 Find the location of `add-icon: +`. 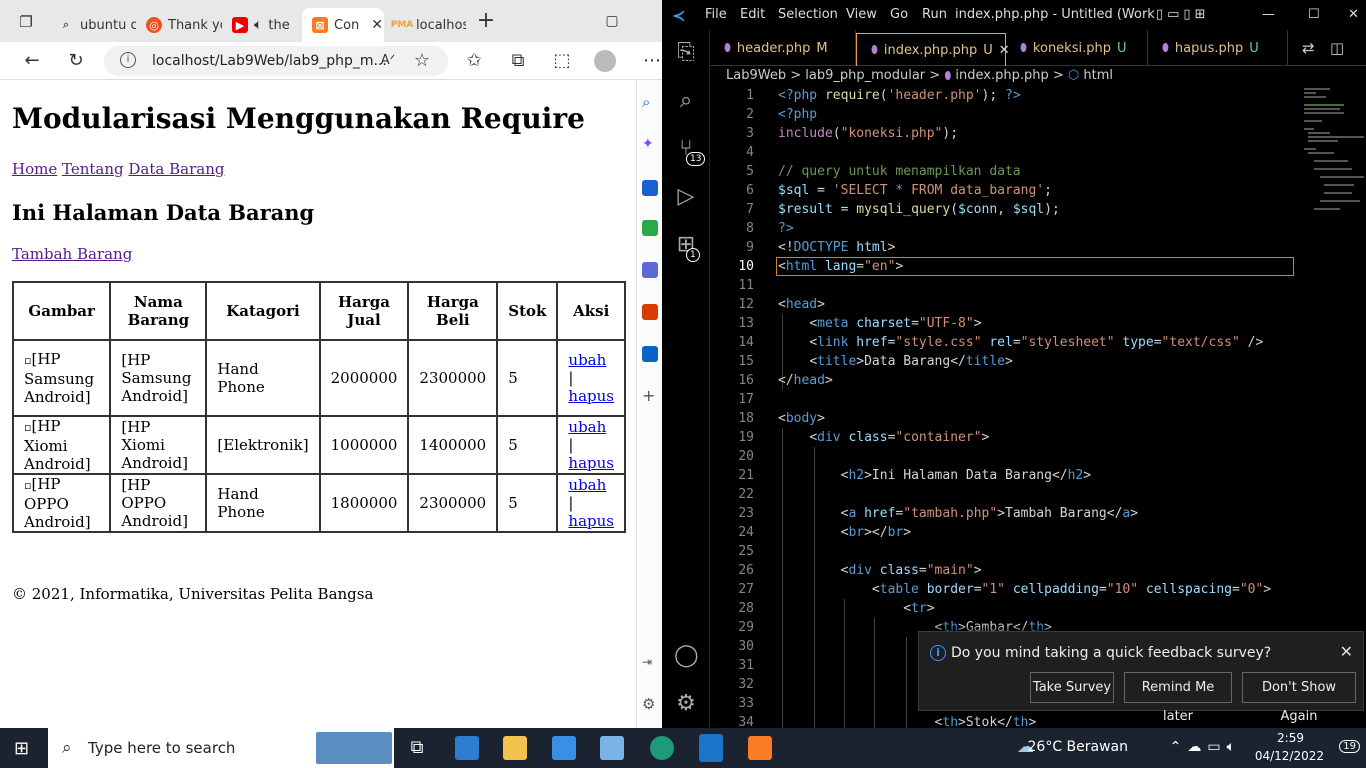

add-icon: + is located at coordinates (650, 396).